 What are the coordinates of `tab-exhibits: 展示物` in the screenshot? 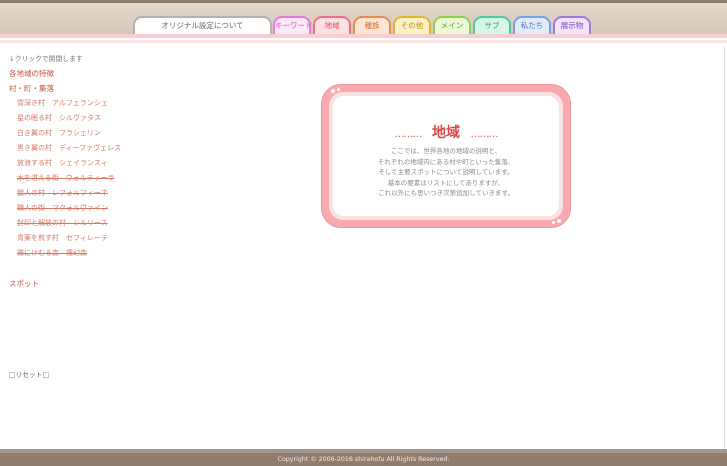 It's located at (572, 25).